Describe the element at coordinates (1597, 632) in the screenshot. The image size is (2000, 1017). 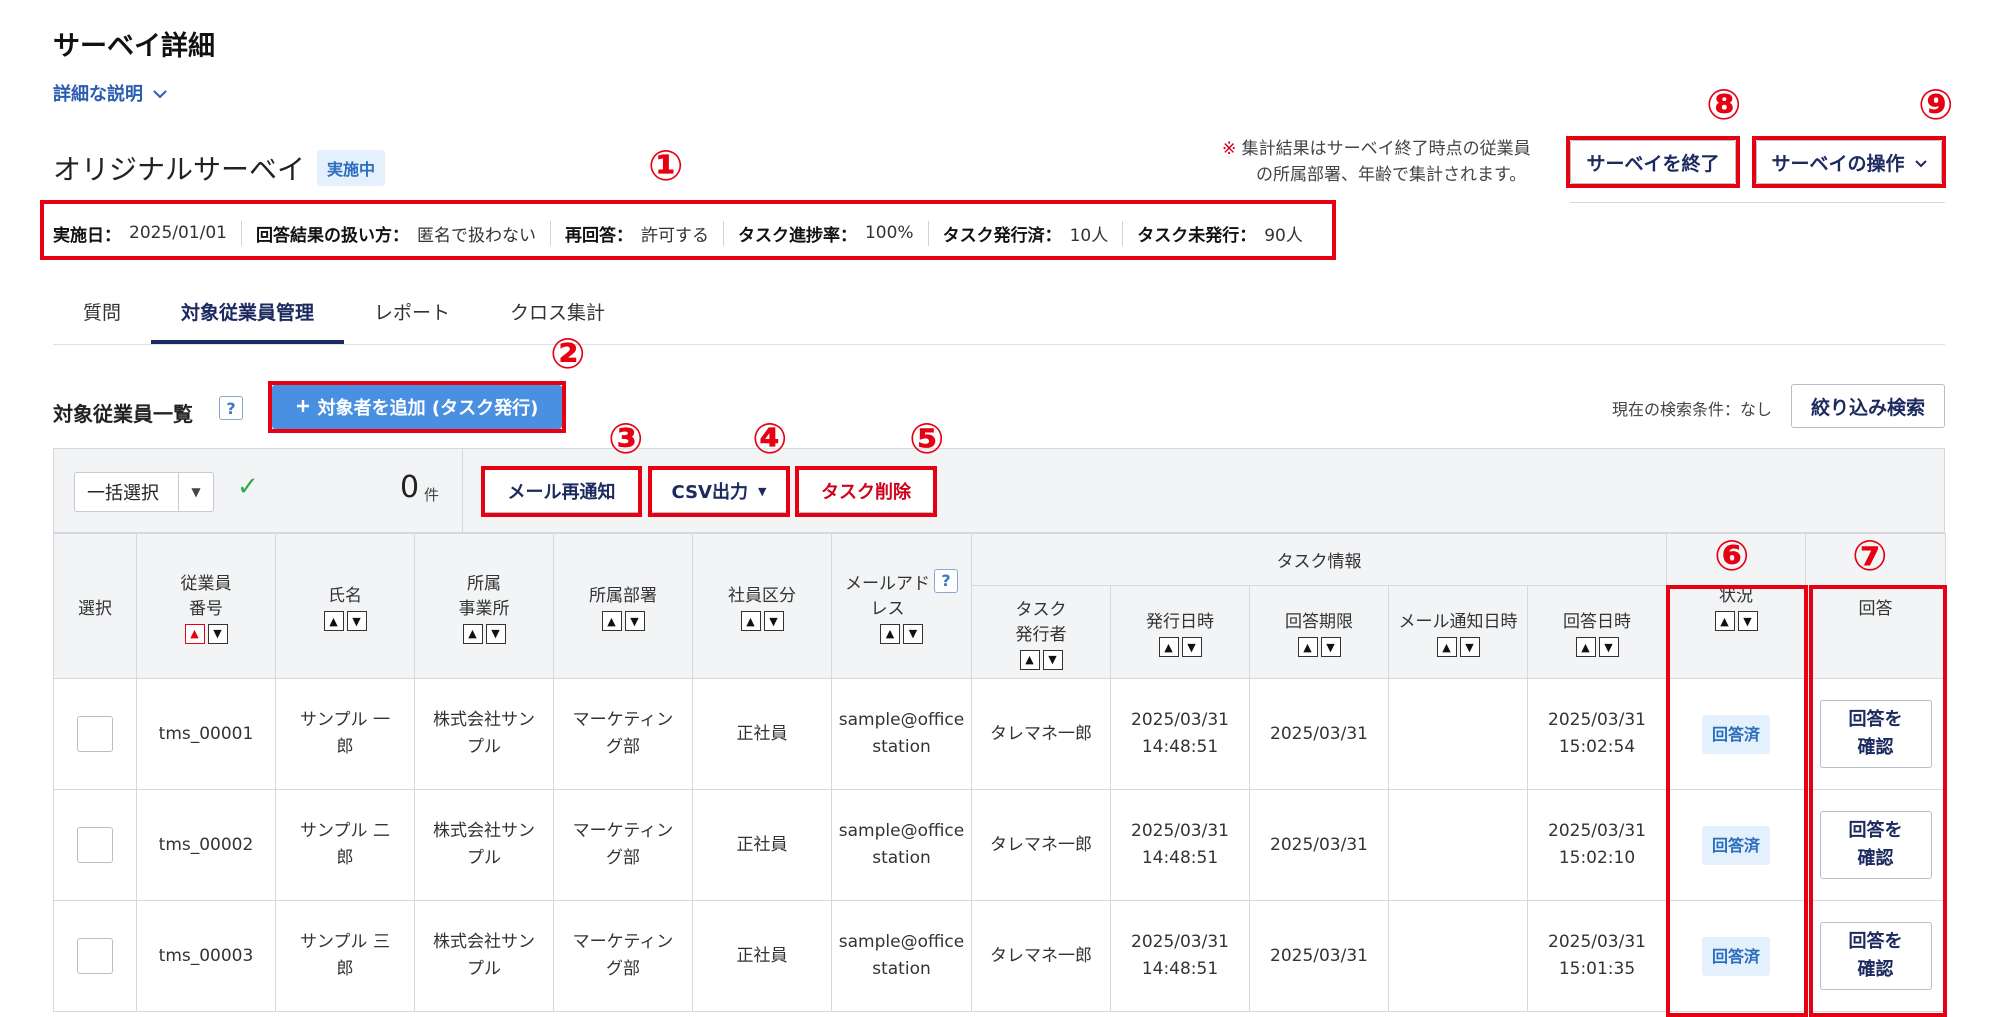
I see `col-answered-at: 回答日時 ▲ ▼` at that location.